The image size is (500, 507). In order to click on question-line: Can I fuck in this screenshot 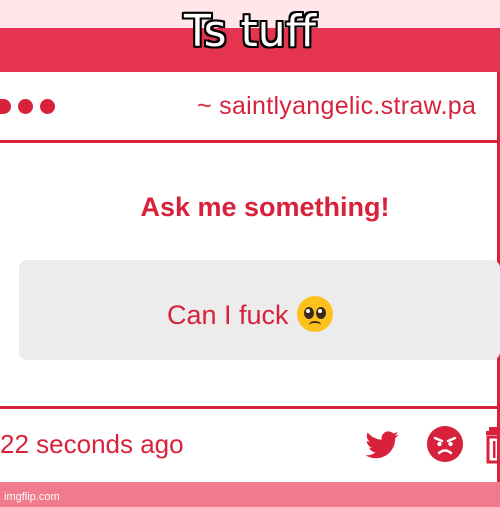, I will do `click(250, 314)`.